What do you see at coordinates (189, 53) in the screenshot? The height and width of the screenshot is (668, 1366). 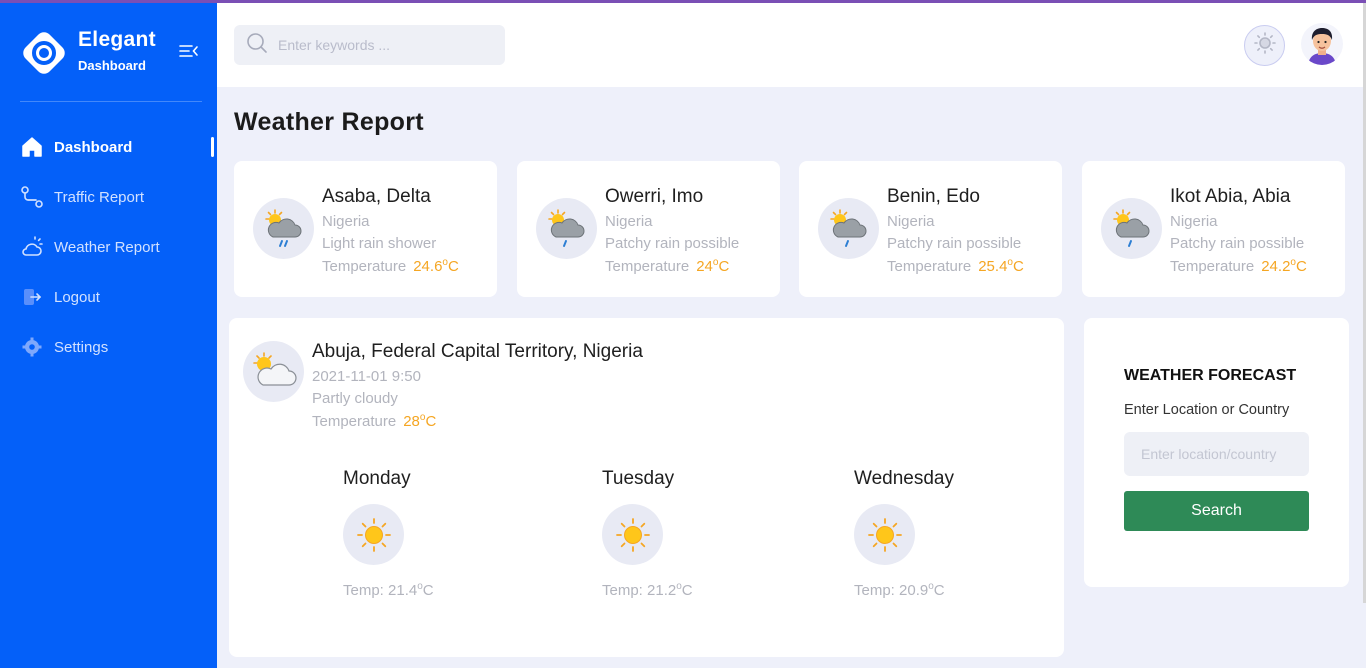 I see `menu-collapse-icon` at bounding box center [189, 53].